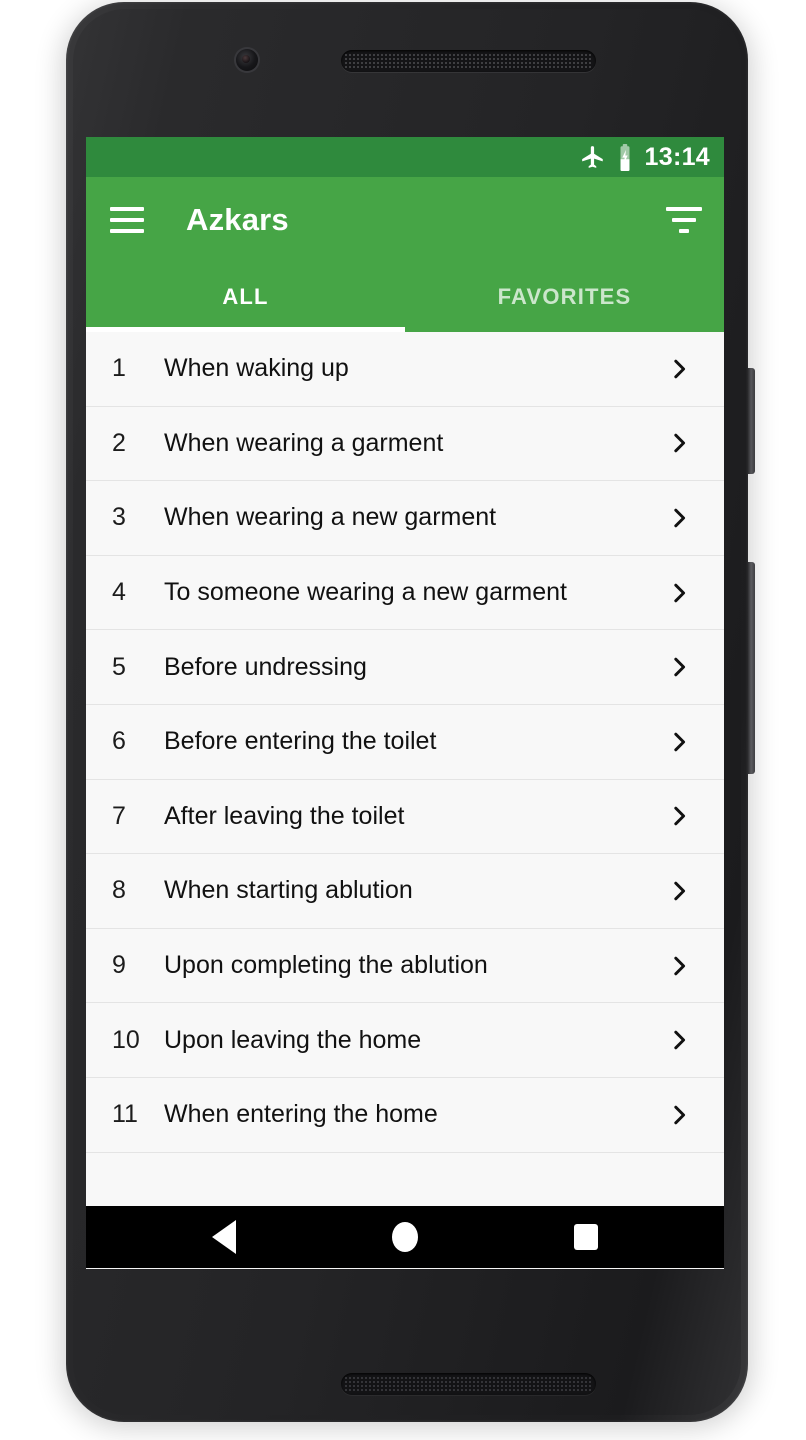 This screenshot has width=806, height=1440. I want to click on list-item-label: When wearing a garment, so click(304, 442).